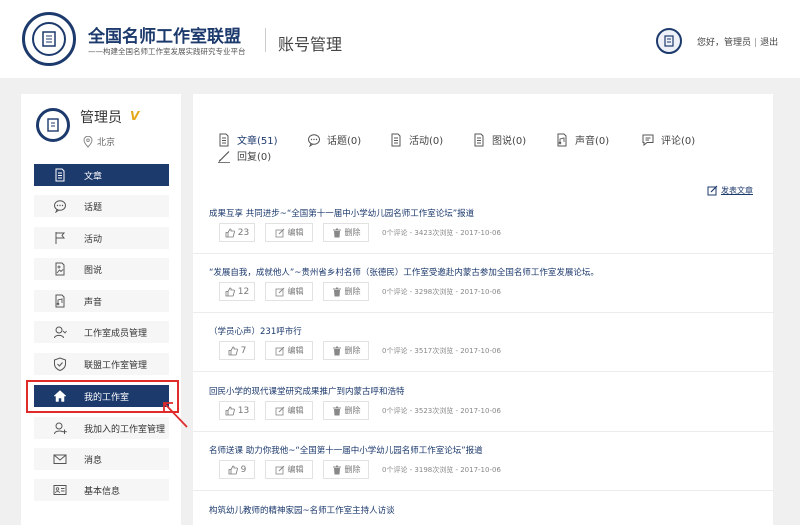  I want to click on member-icon, so click(60, 332).